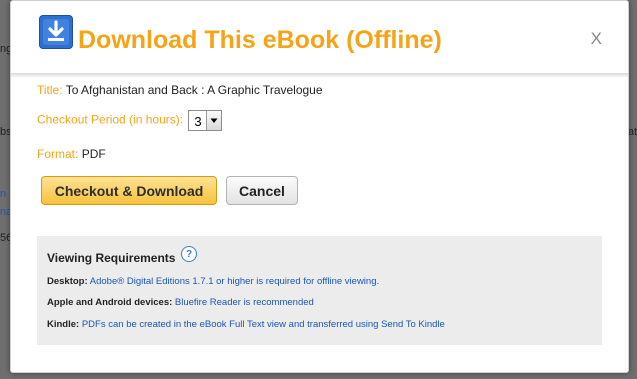 This screenshot has height=379, width=637. Describe the element at coordinates (50, 90) in the screenshot. I see `title-label: Title:` at that location.